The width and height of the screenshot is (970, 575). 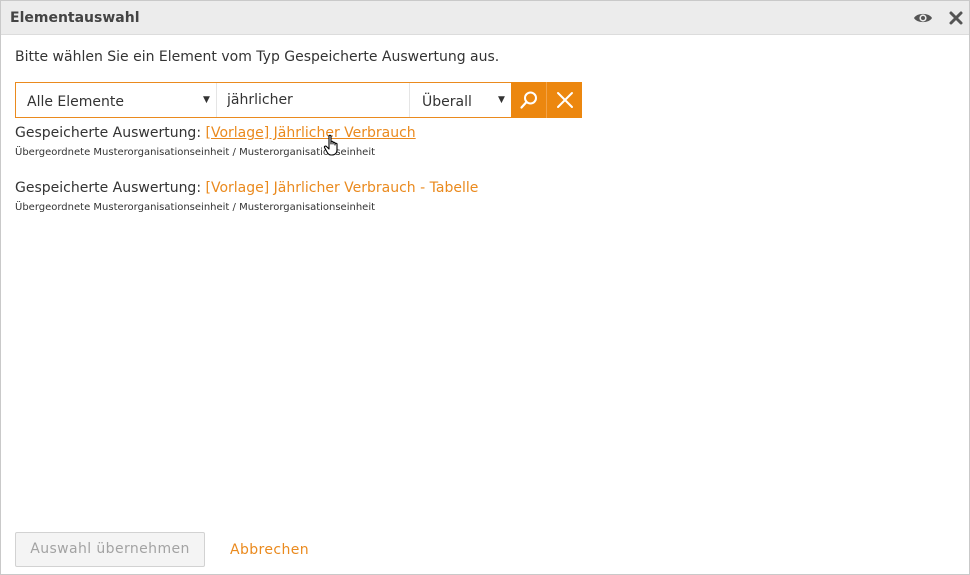 I want to click on hand-cursor-icon, so click(x=330, y=145).